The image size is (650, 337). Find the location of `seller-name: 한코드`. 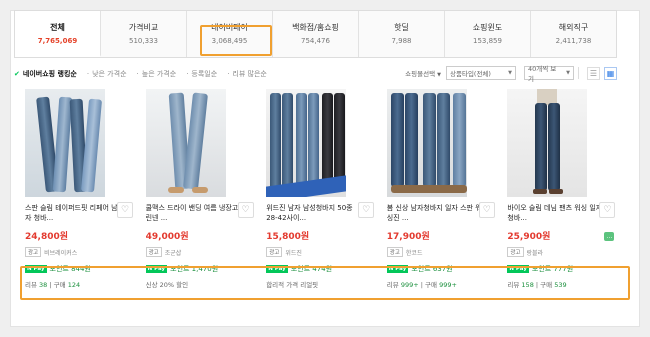

seller-name: 한코드 is located at coordinates (414, 252).